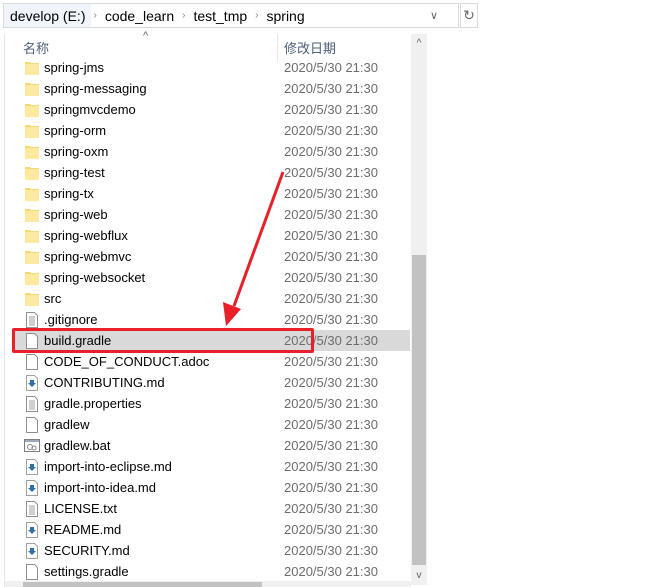 The image size is (668, 587). What do you see at coordinates (212, 571) in the screenshot?
I see `file-row: settings.gradle 2020/5/30 21:30` at bounding box center [212, 571].